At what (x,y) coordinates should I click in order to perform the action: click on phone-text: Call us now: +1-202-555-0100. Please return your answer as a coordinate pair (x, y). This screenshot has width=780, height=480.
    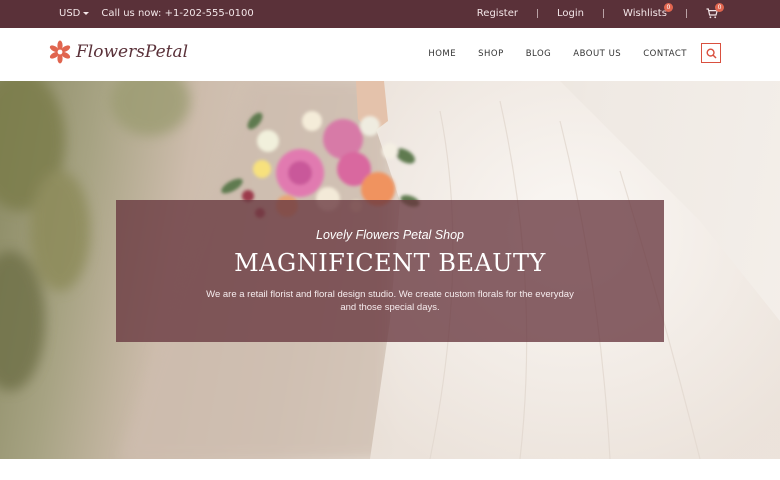
    Looking at the image, I should click on (177, 13).